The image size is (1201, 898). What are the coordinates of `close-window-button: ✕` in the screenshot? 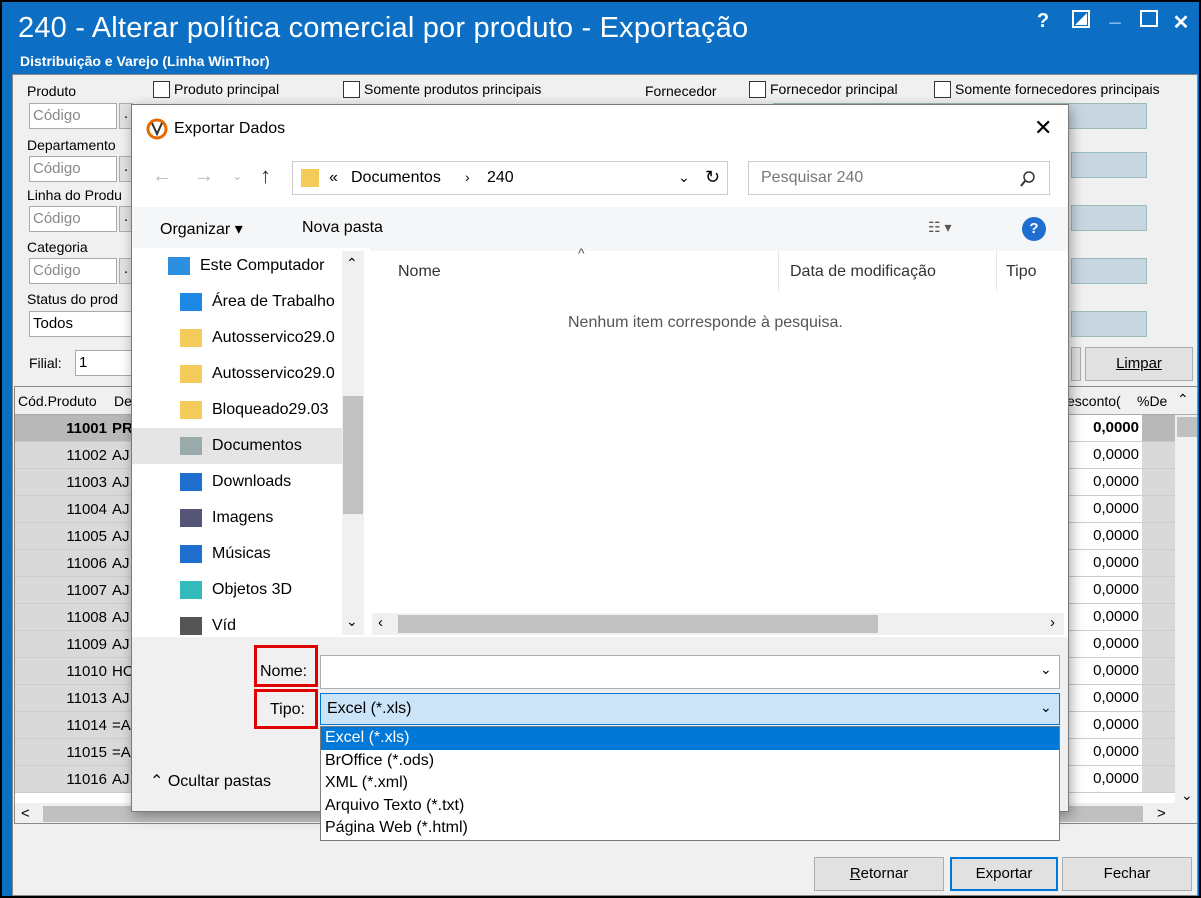 It's located at (1181, 22).